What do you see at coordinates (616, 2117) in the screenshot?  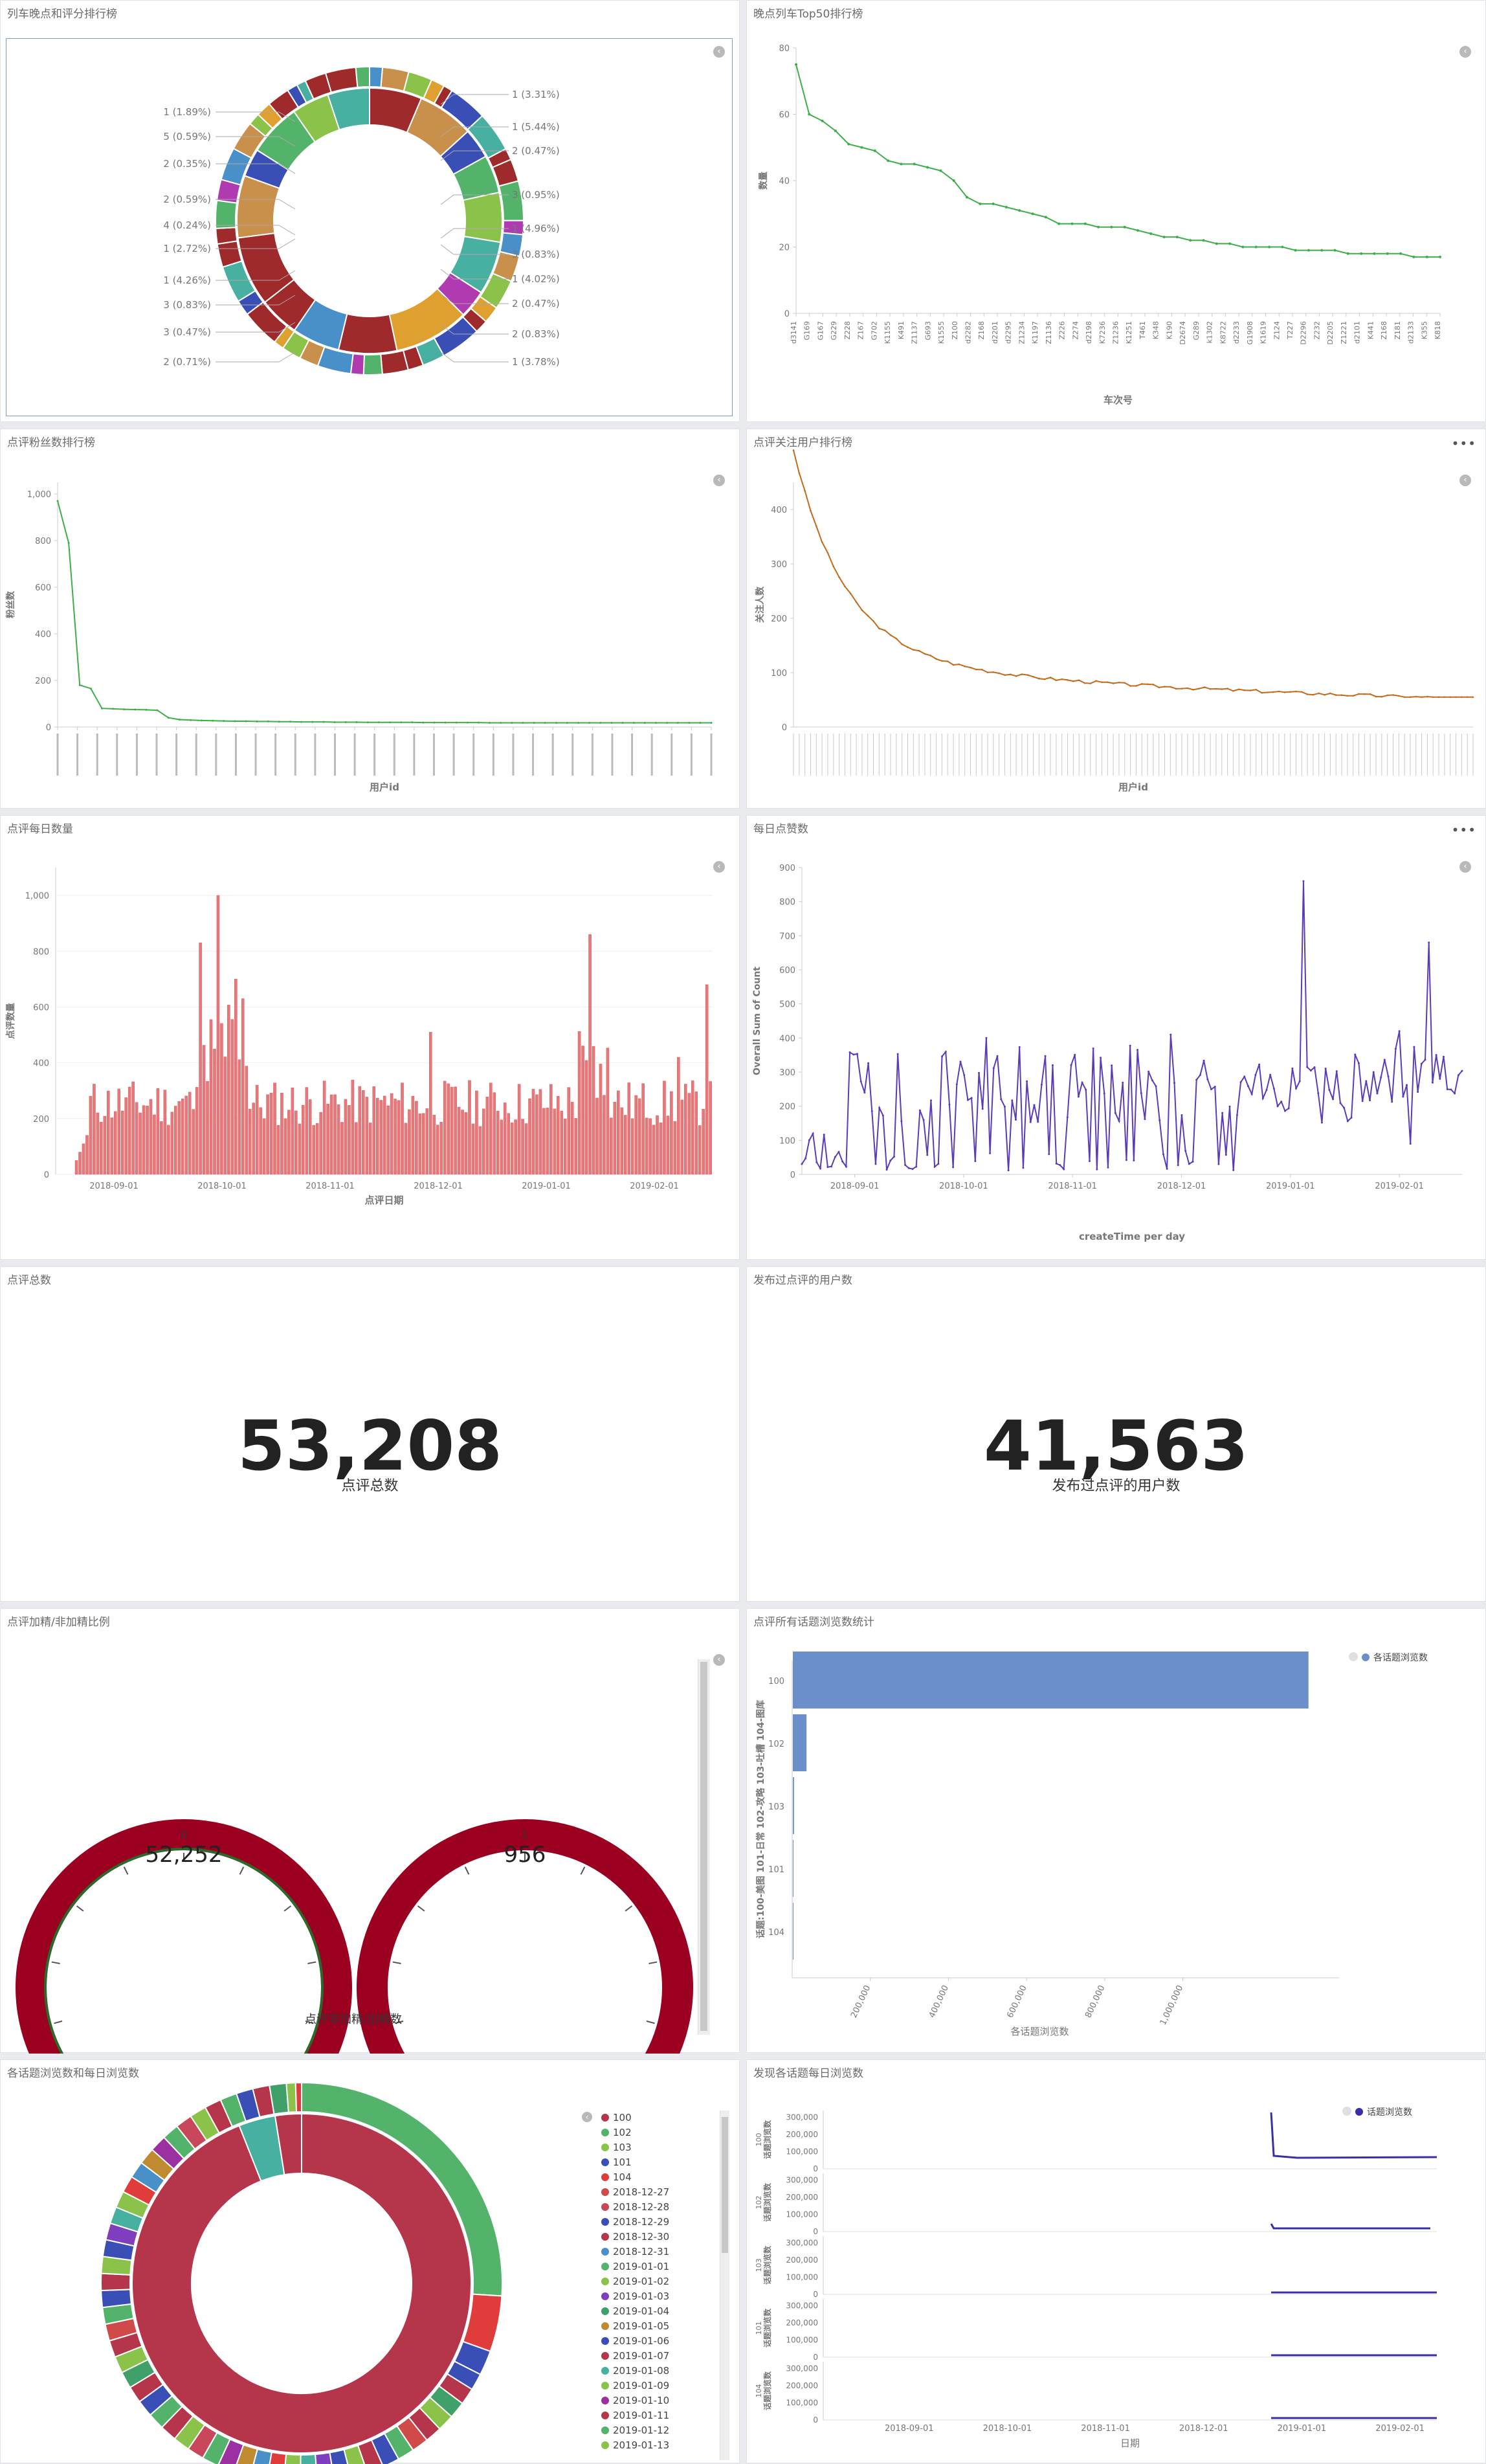 I see `legend-item: 100` at bounding box center [616, 2117].